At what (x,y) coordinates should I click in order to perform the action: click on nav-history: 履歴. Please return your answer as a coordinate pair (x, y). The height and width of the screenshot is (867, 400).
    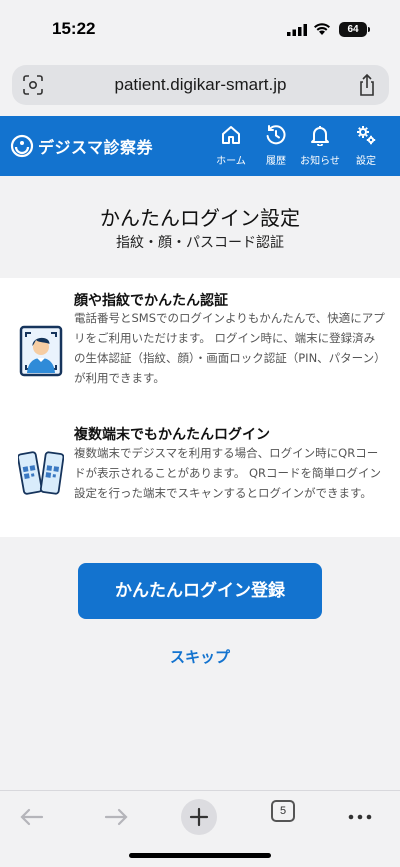
    Looking at the image, I should click on (276, 145).